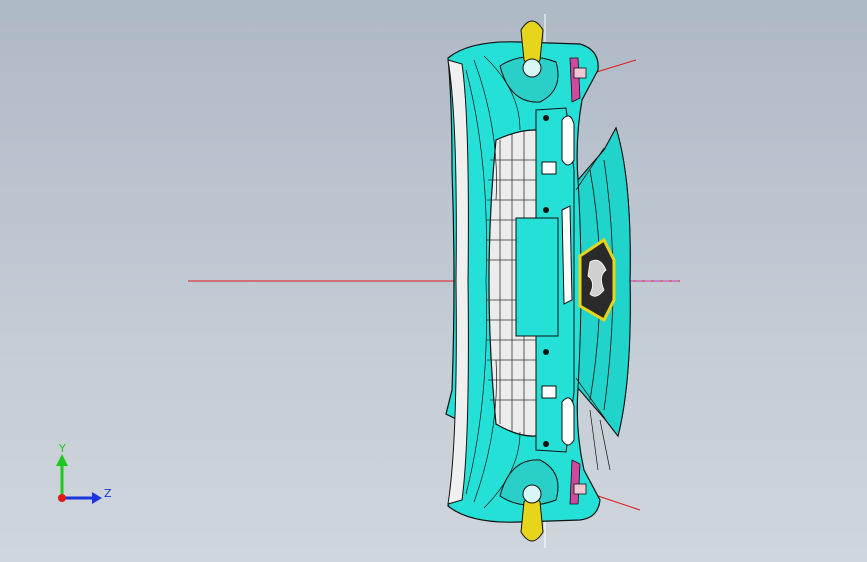  What do you see at coordinates (62, 498) in the screenshot?
I see `triad-origin` at bounding box center [62, 498].